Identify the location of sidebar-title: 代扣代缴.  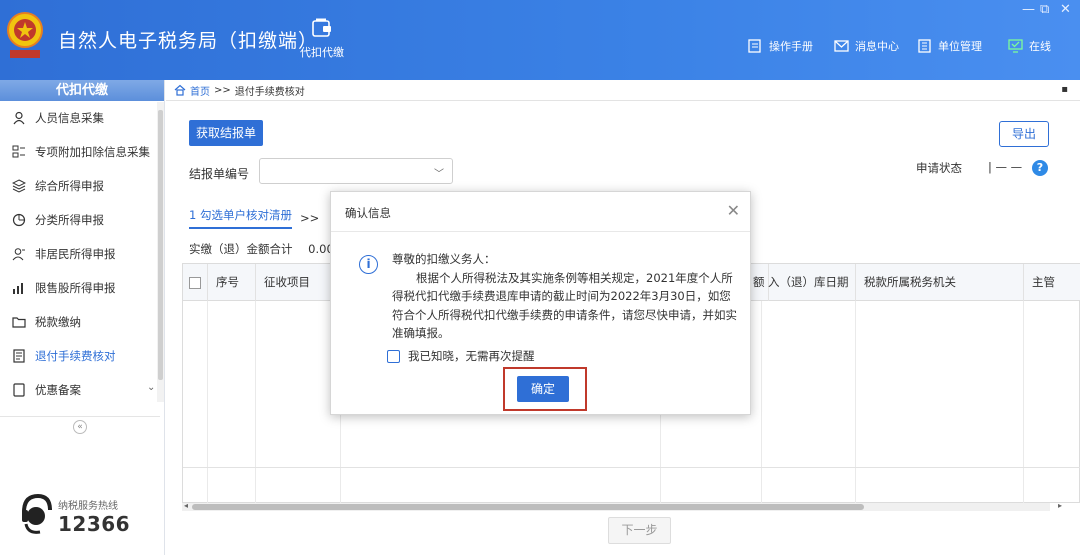
(82, 90).